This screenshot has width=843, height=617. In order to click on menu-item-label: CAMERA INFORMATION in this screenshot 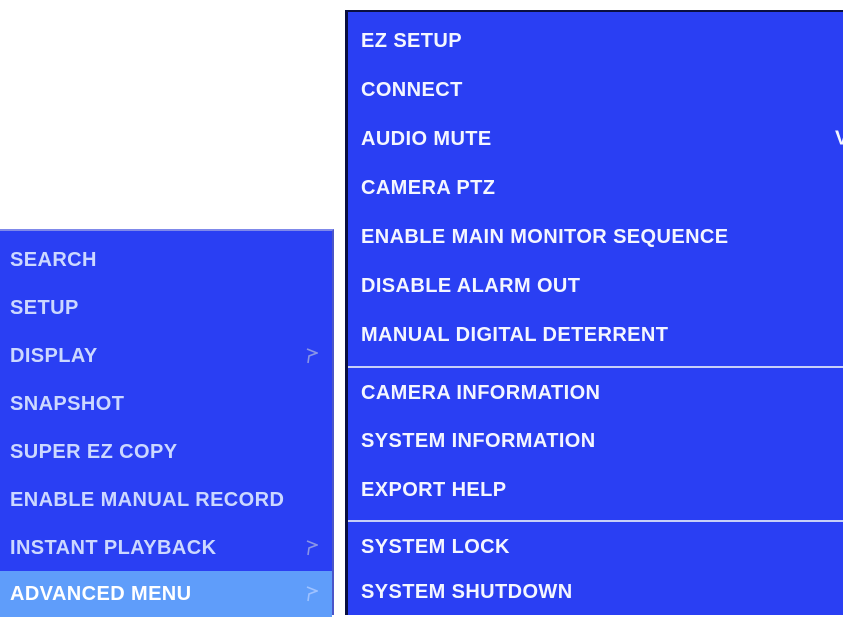, I will do `click(481, 392)`.